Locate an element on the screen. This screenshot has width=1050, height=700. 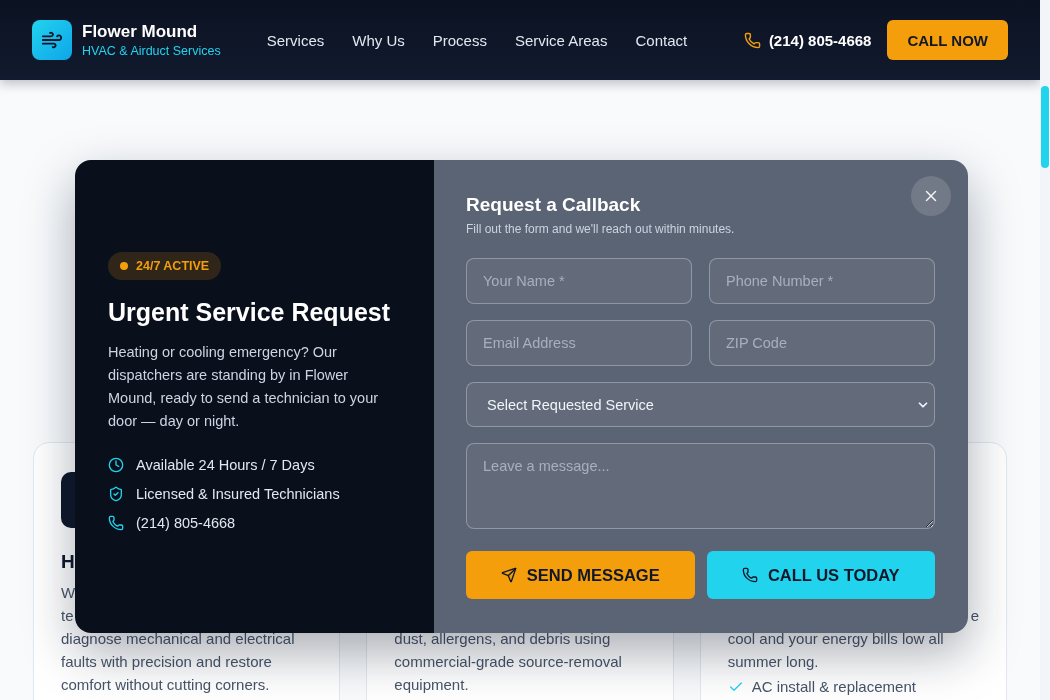
send-message-button: SEND MESSAGE is located at coordinates (580, 575).